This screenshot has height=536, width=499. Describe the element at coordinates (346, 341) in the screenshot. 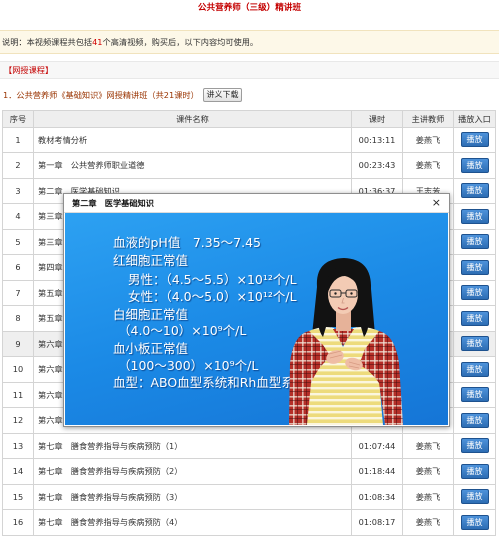

I see `lecturer-figure` at that location.